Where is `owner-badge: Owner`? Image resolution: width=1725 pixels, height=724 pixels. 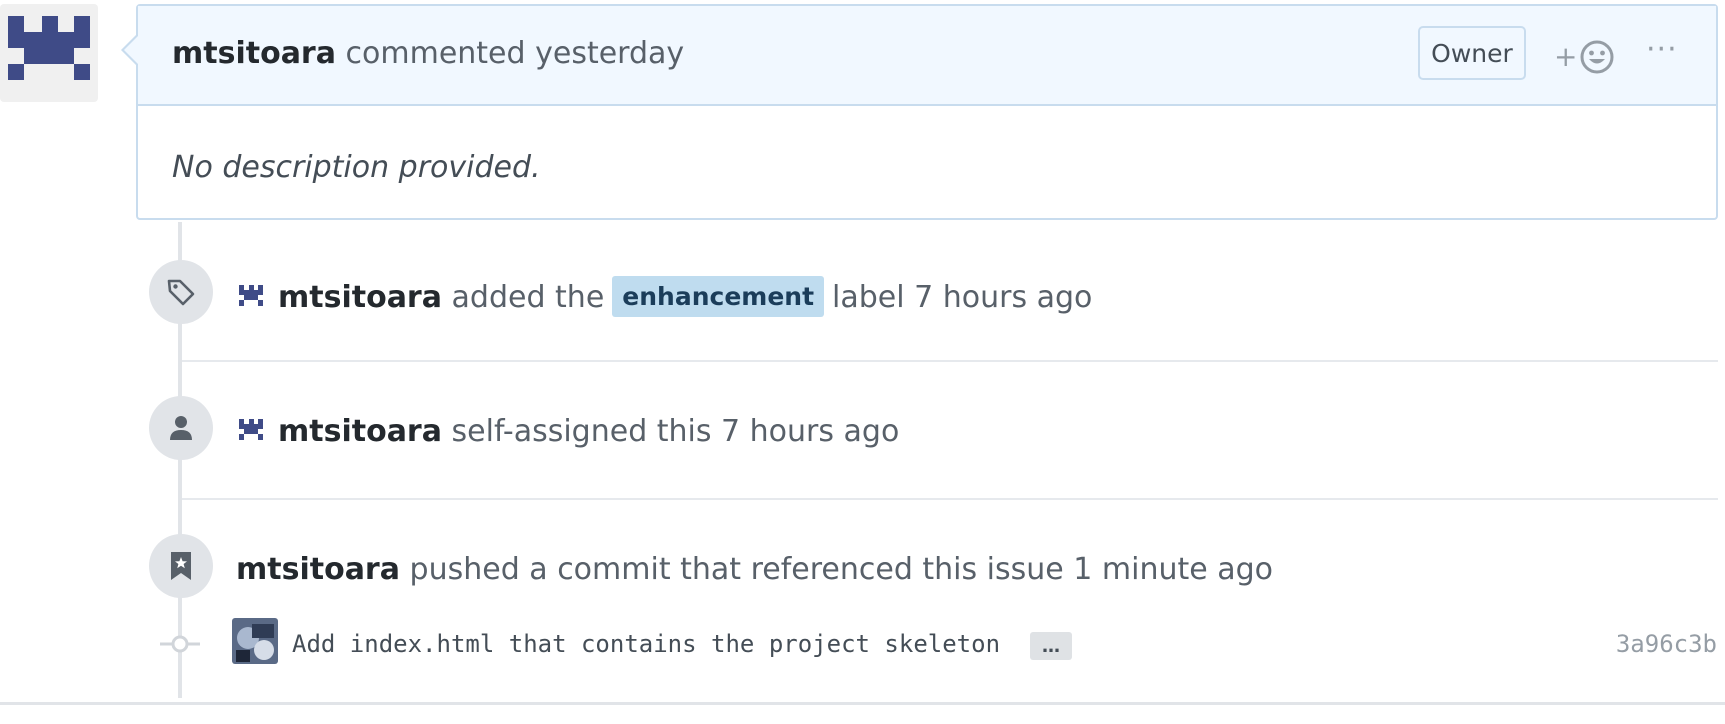
owner-badge: Owner is located at coordinates (1472, 53).